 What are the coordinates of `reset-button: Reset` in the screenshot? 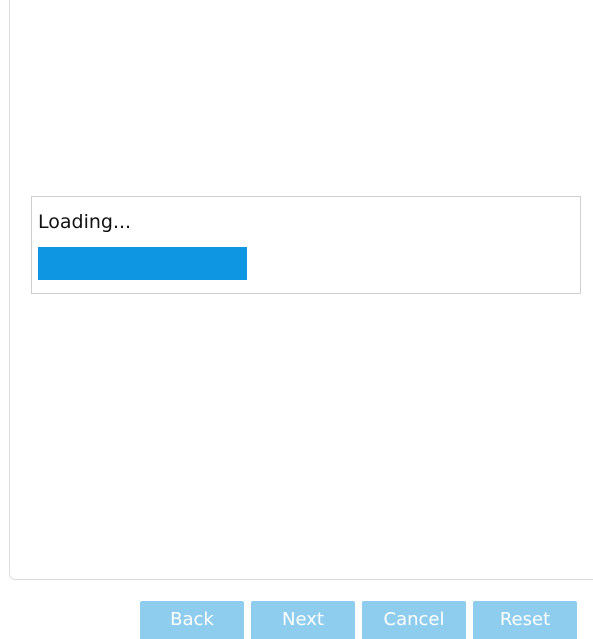 It's located at (525, 620).